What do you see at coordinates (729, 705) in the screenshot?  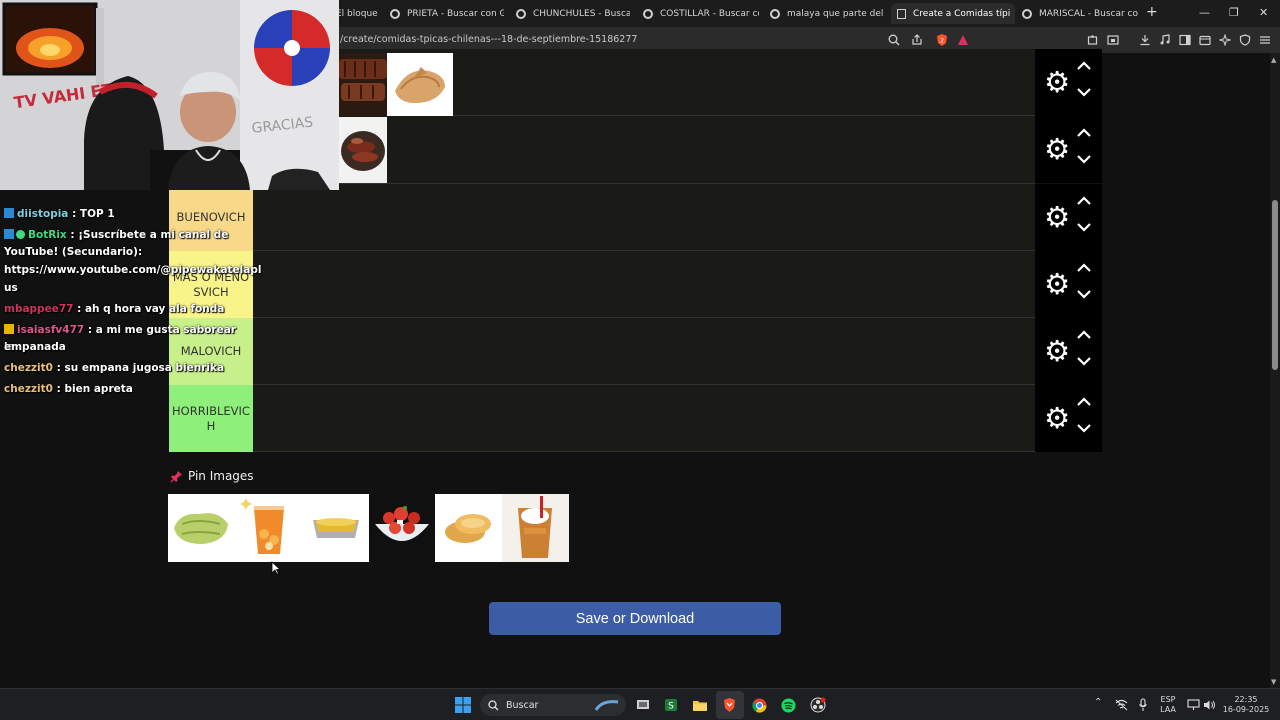 I see `brave-browser-icon` at bounding box center [729, 705].